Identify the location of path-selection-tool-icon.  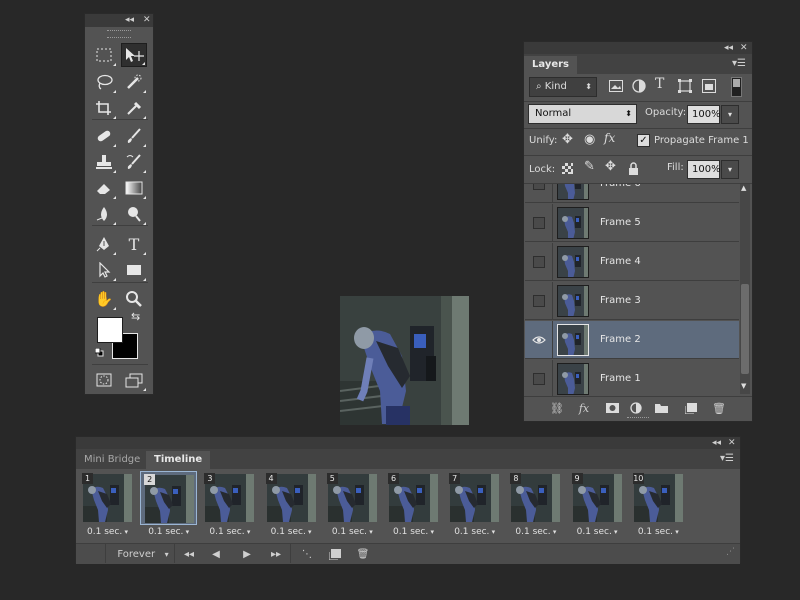
(104, 270).